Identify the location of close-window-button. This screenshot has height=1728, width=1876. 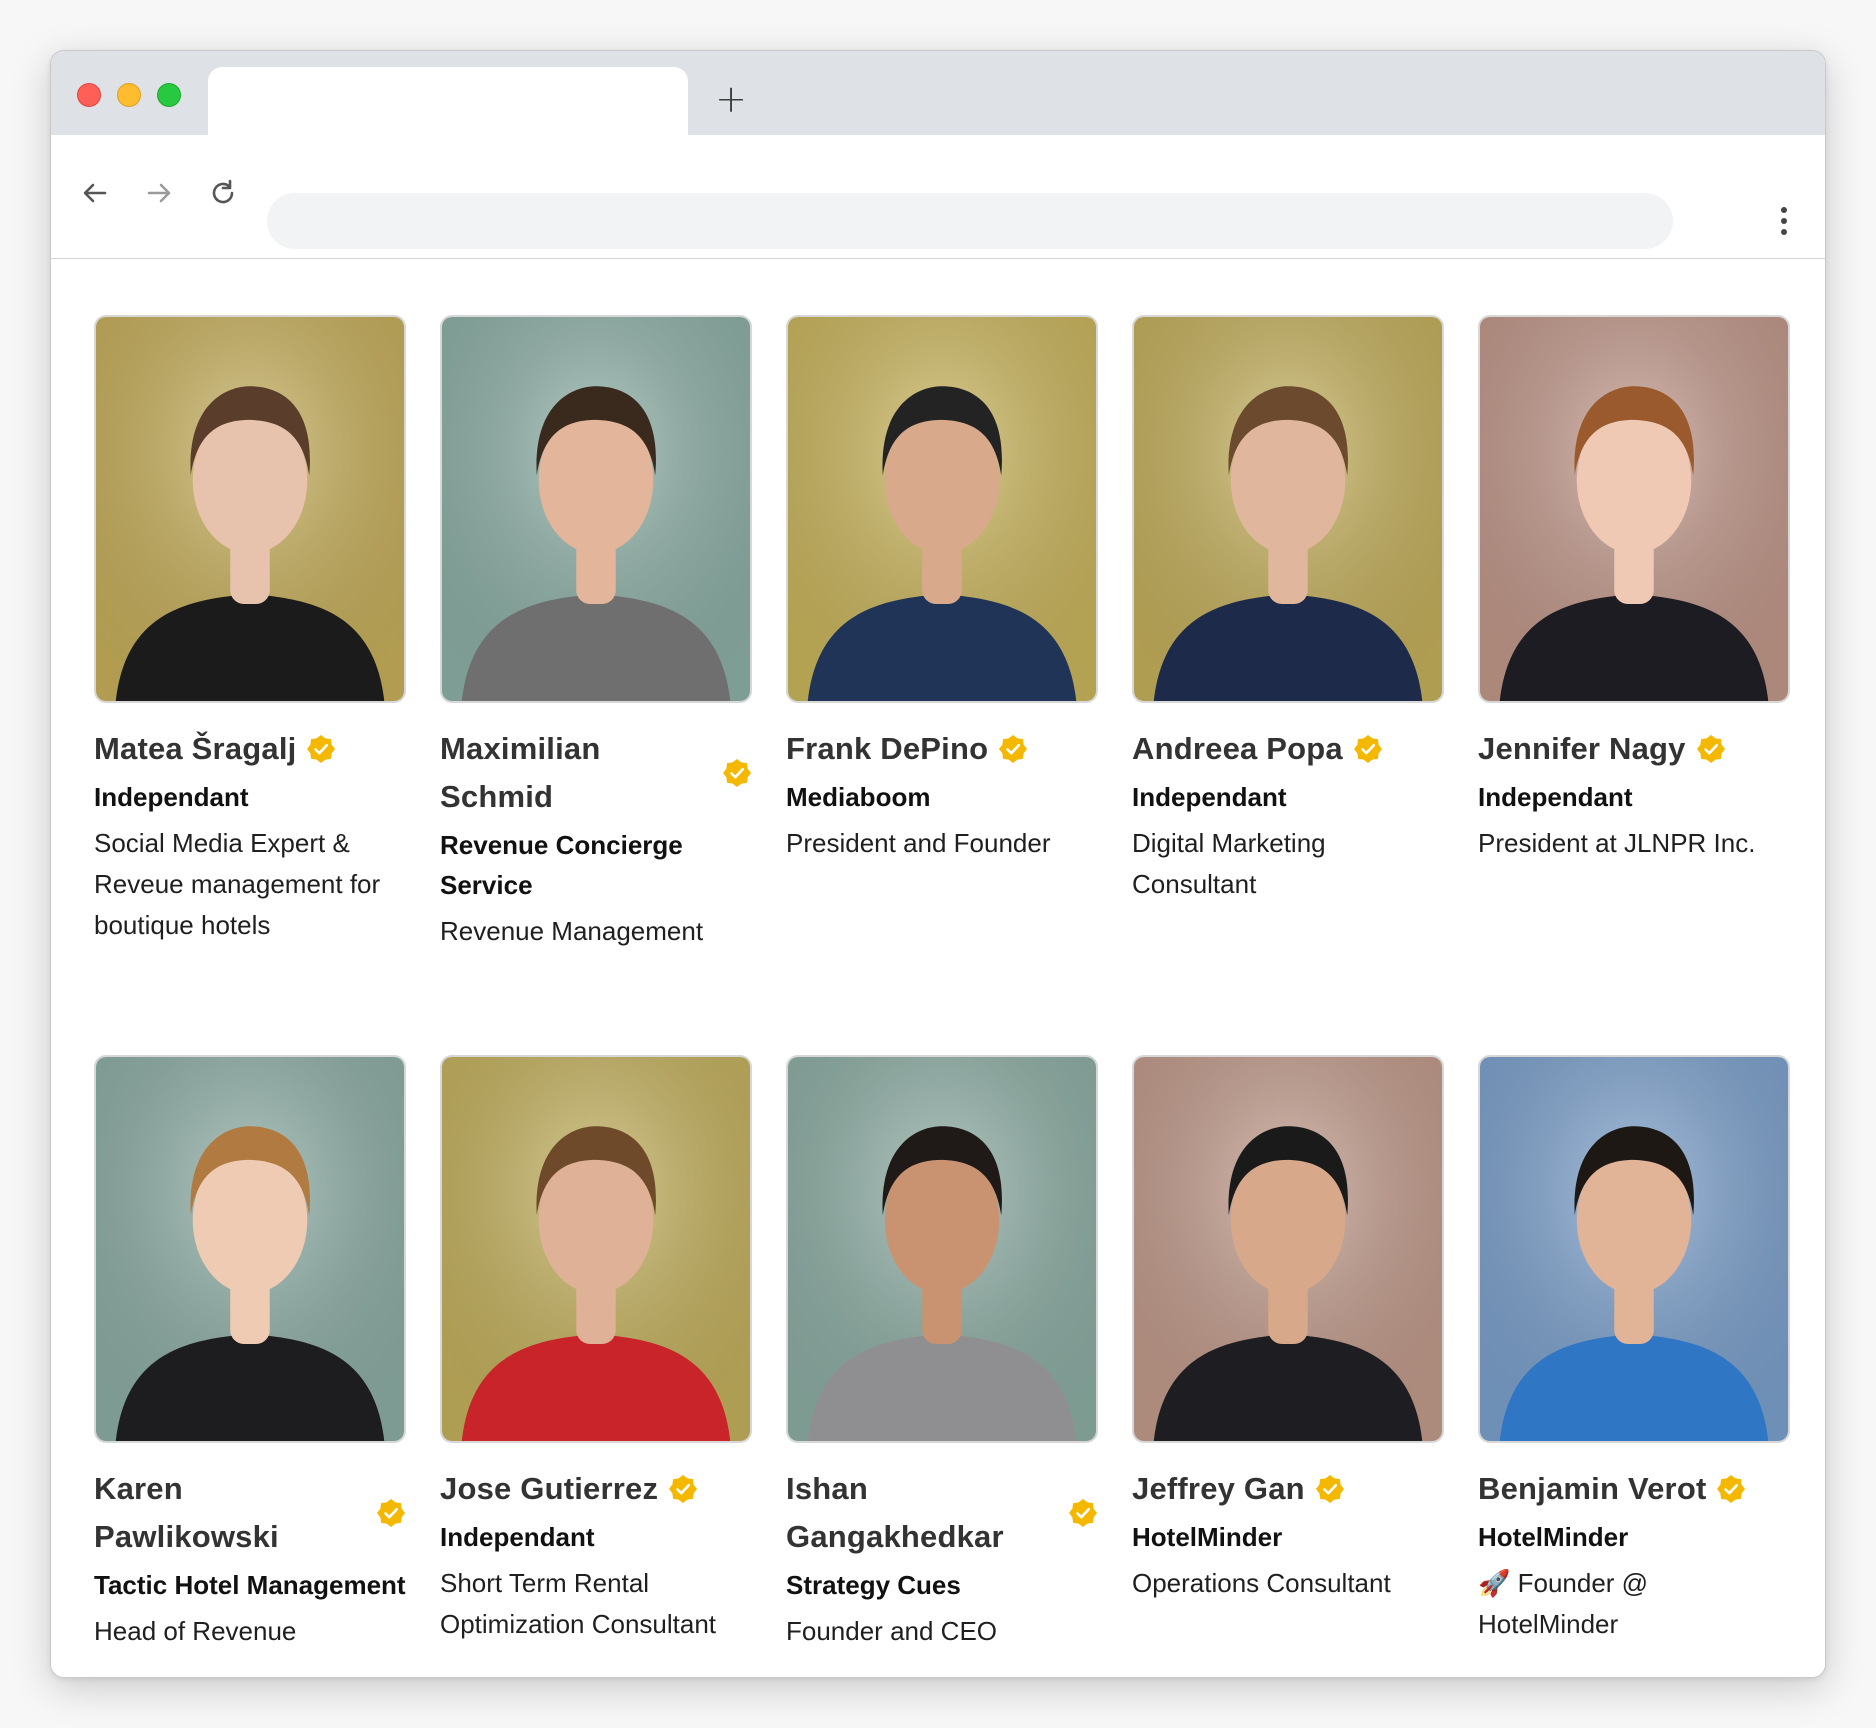
(89, 95).